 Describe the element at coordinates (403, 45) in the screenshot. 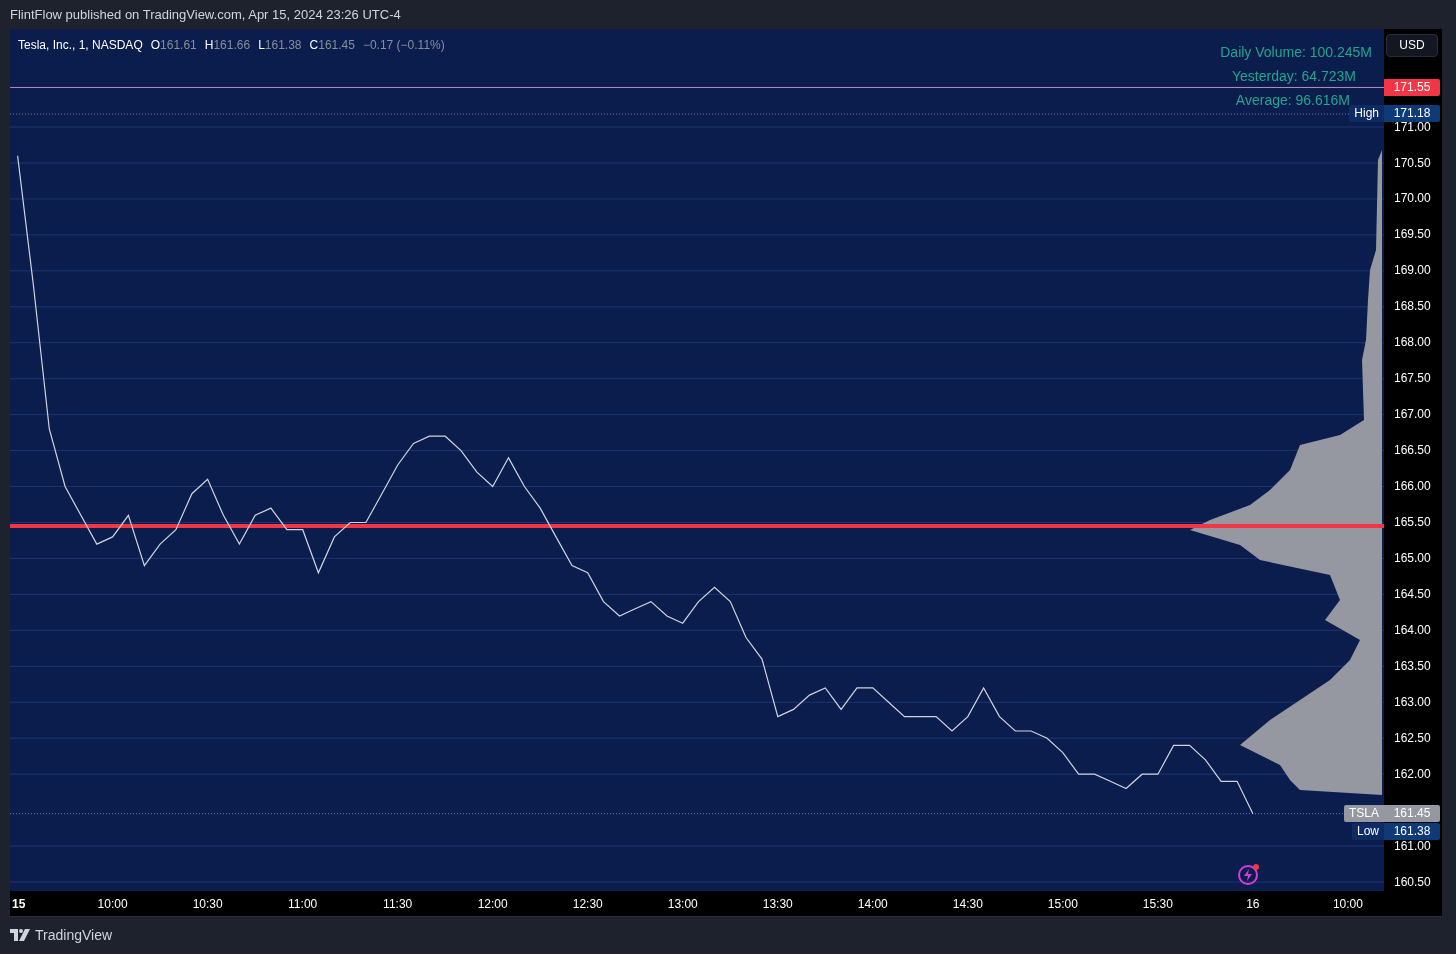

I see `price-change: −0.17 (−0.11%)` at that location.